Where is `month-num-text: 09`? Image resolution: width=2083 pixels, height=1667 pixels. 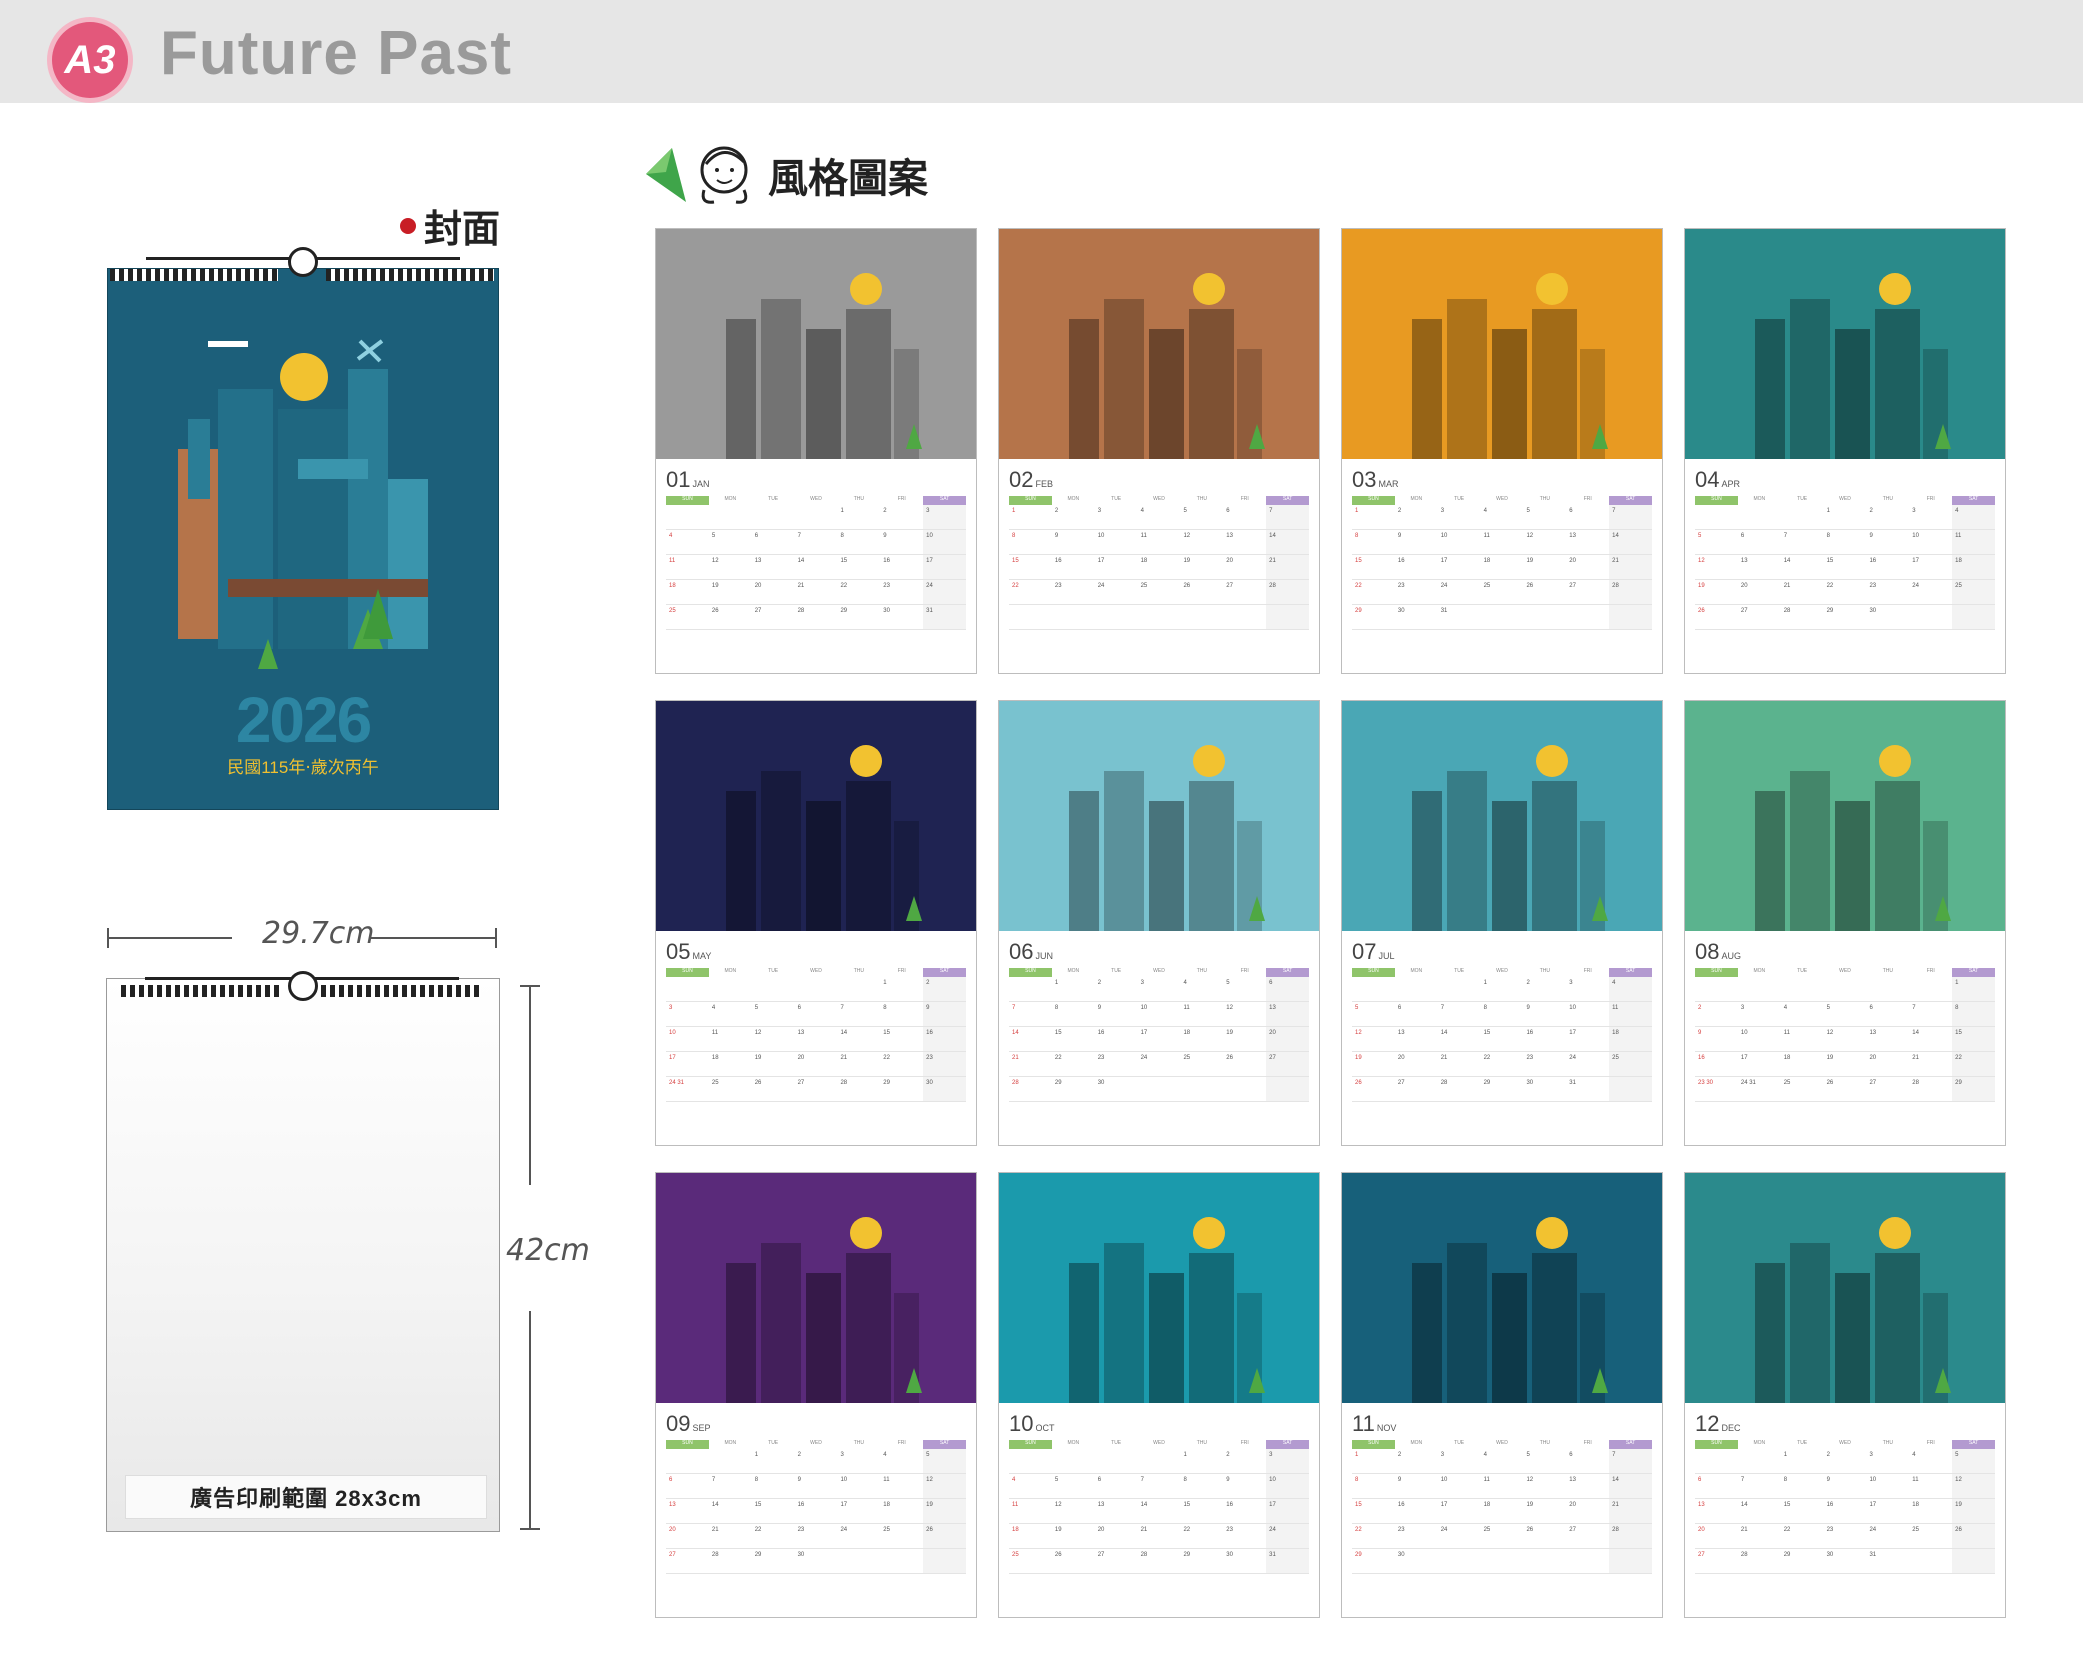
month-num-text: 09 is located at coordinates (678, 1423).